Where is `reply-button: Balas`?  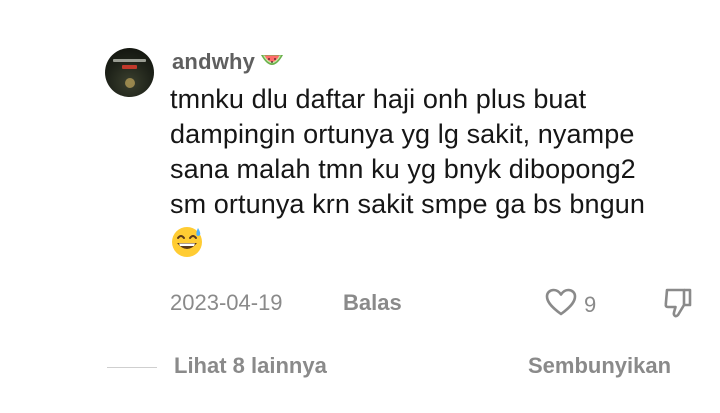
reply-button: Balas is located at coordinates (372, 303).